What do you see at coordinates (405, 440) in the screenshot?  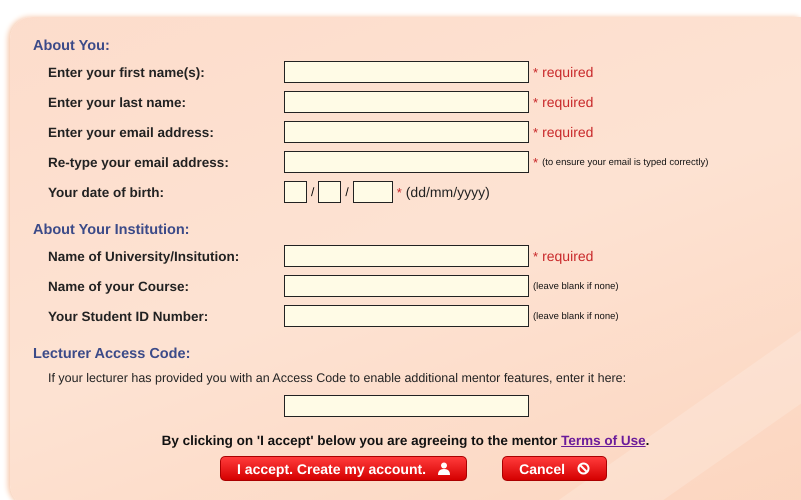 I see `agreement-text: By clicking on 'I accept' below you are agreeing to the mentor Terms of Use.` at bounding box center [405, 440].